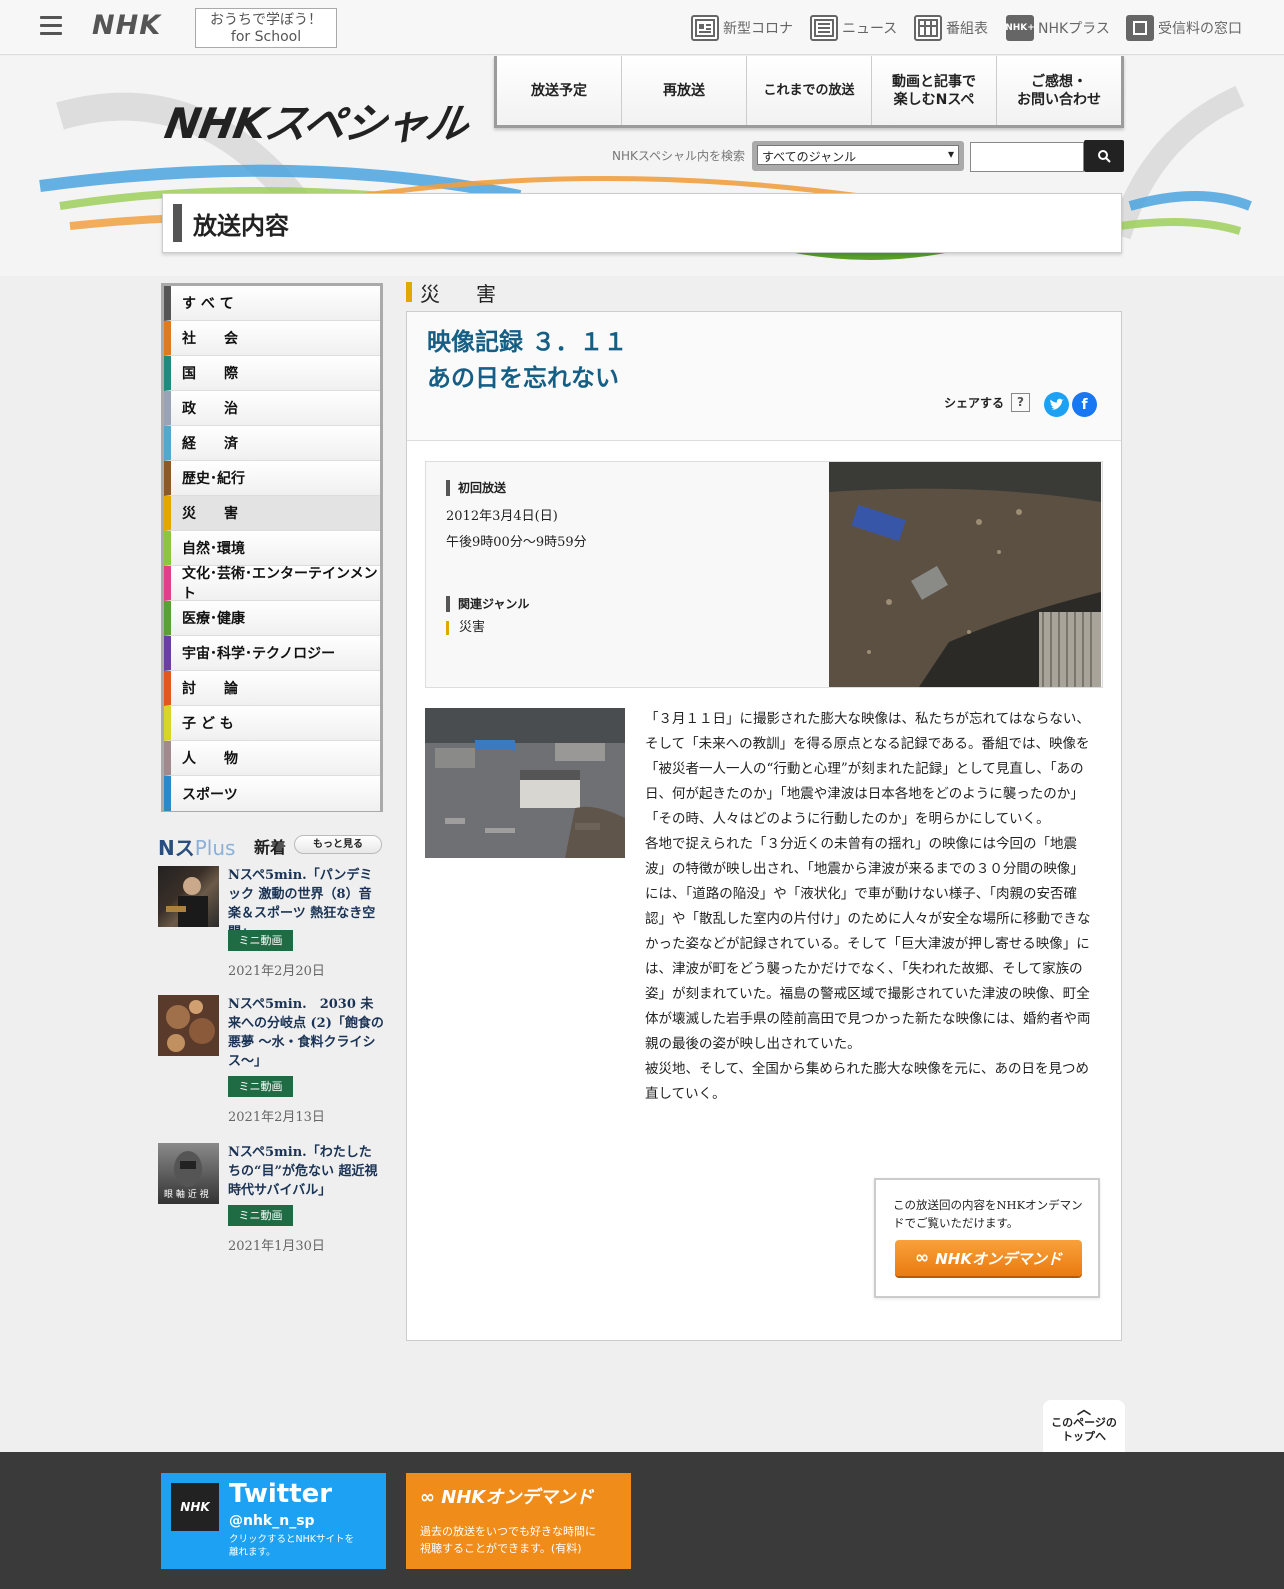 This screenshot has width=1284, height=1589. What do you see at coordinates (1059, 90) in the screenshot?
I see `nav-contact: ご感想・ お問い合わせ` at bounding box center [1059, 90].